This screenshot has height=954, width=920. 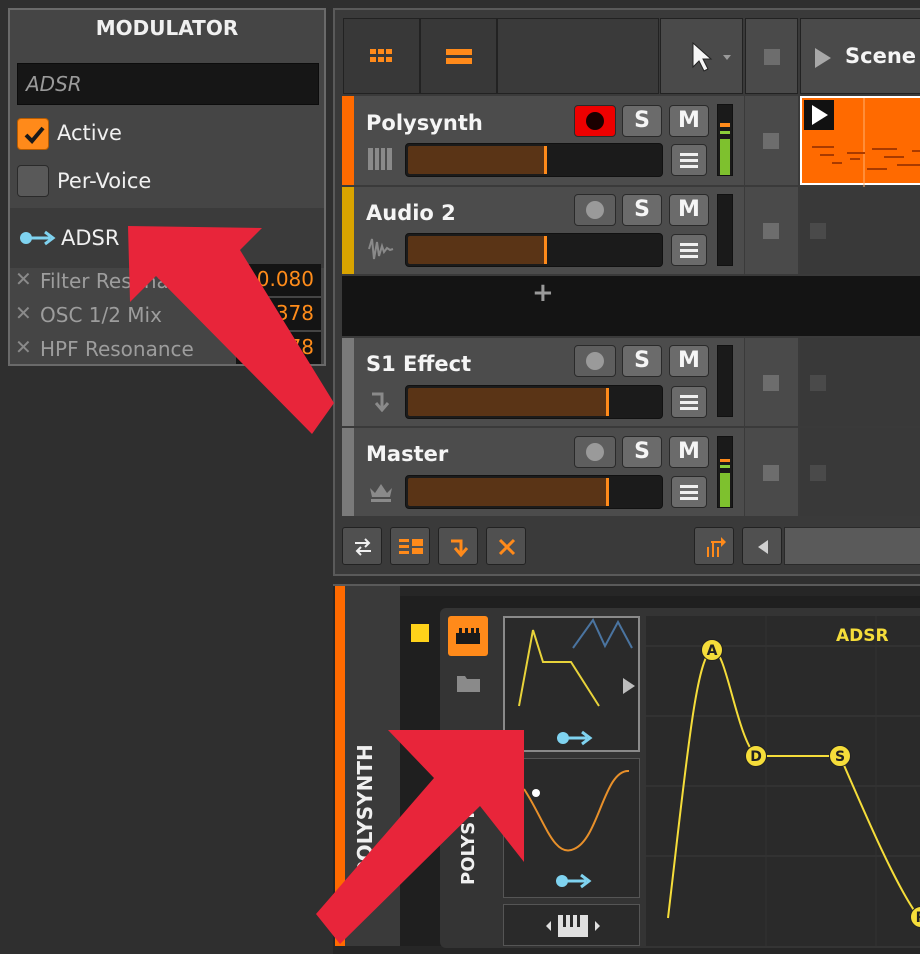 What do you see at coordinates (381, 402) in the screenshot?
I see `effect-return-icon` at bounding box center [381, 402].